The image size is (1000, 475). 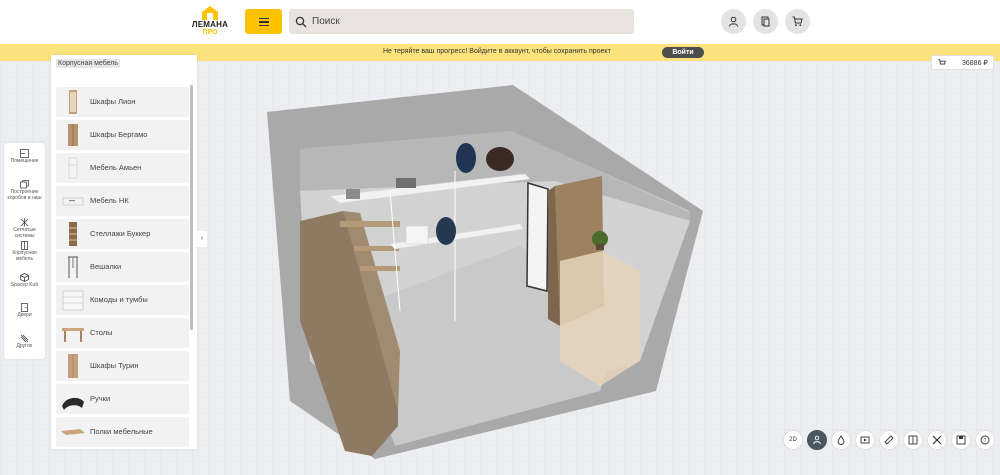 I want to click on toolbar-label: Другое, so click(x=24, y=346).